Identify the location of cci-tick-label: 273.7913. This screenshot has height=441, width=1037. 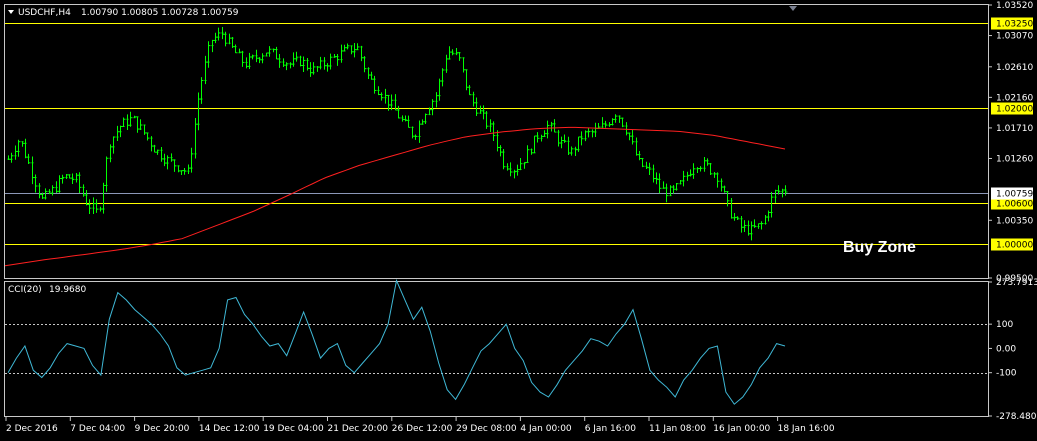
(1016, 283).